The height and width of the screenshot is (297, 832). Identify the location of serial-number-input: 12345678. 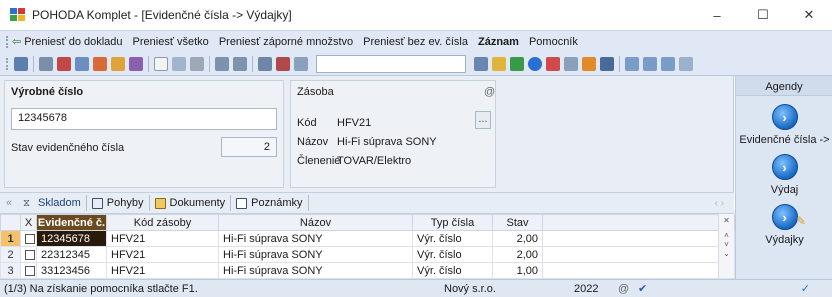
(144, 119).